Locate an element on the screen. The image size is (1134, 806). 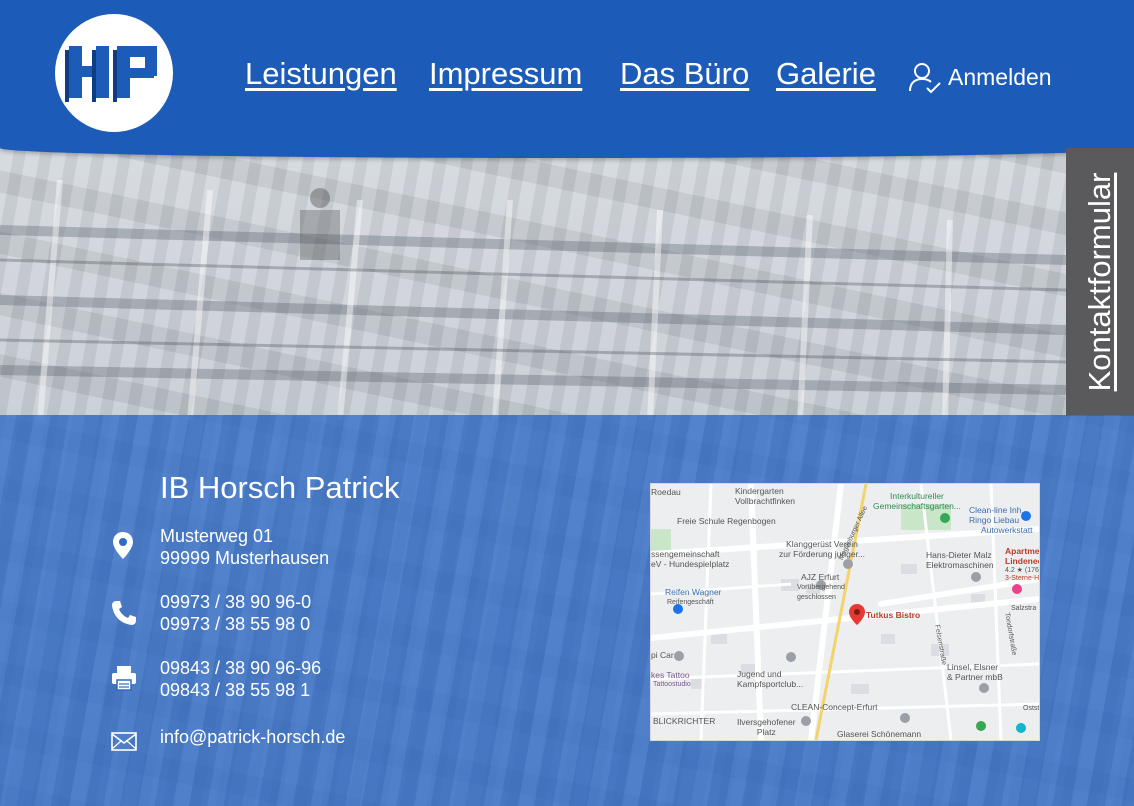
map-label-kes-tattoo: kes Tattoo is located at coordinates (670, 675).